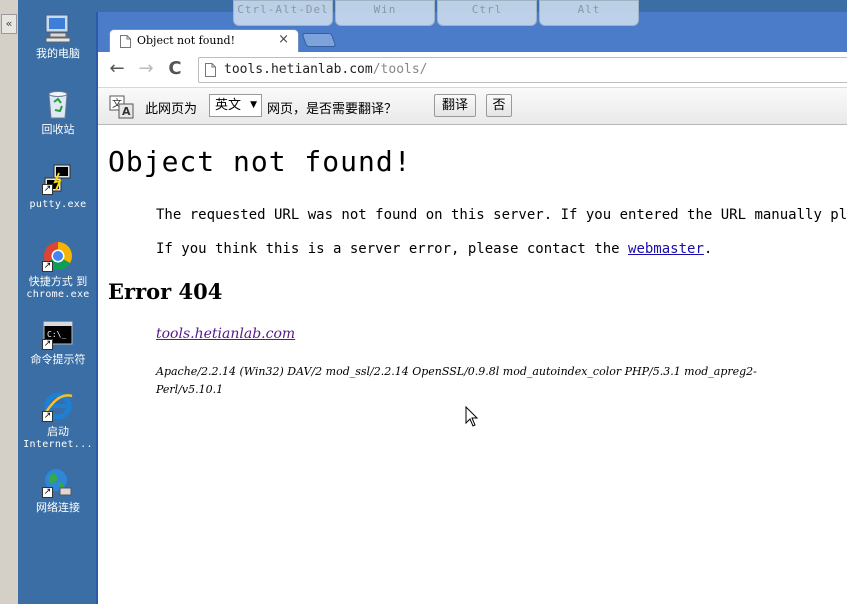 Image resolution: width=847 pixels, height=604 pixels. Describe the element at coordinates (455, 105) in the screenshot. I see `translate-button: 翻译` at that location.